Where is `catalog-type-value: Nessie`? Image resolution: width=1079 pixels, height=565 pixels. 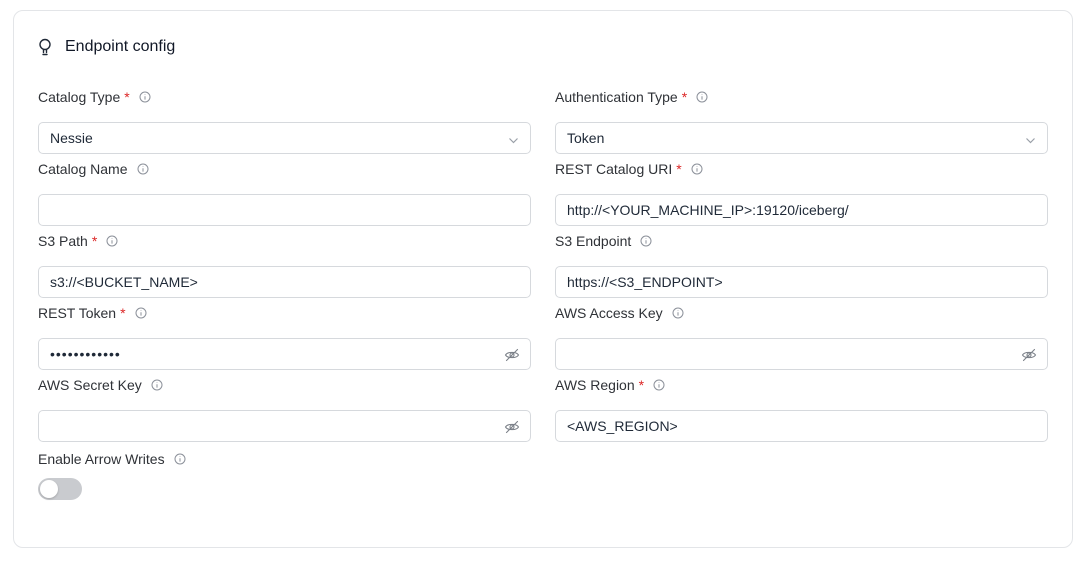 catalog-type-value: Nessie is located at coordinates (71, 138).